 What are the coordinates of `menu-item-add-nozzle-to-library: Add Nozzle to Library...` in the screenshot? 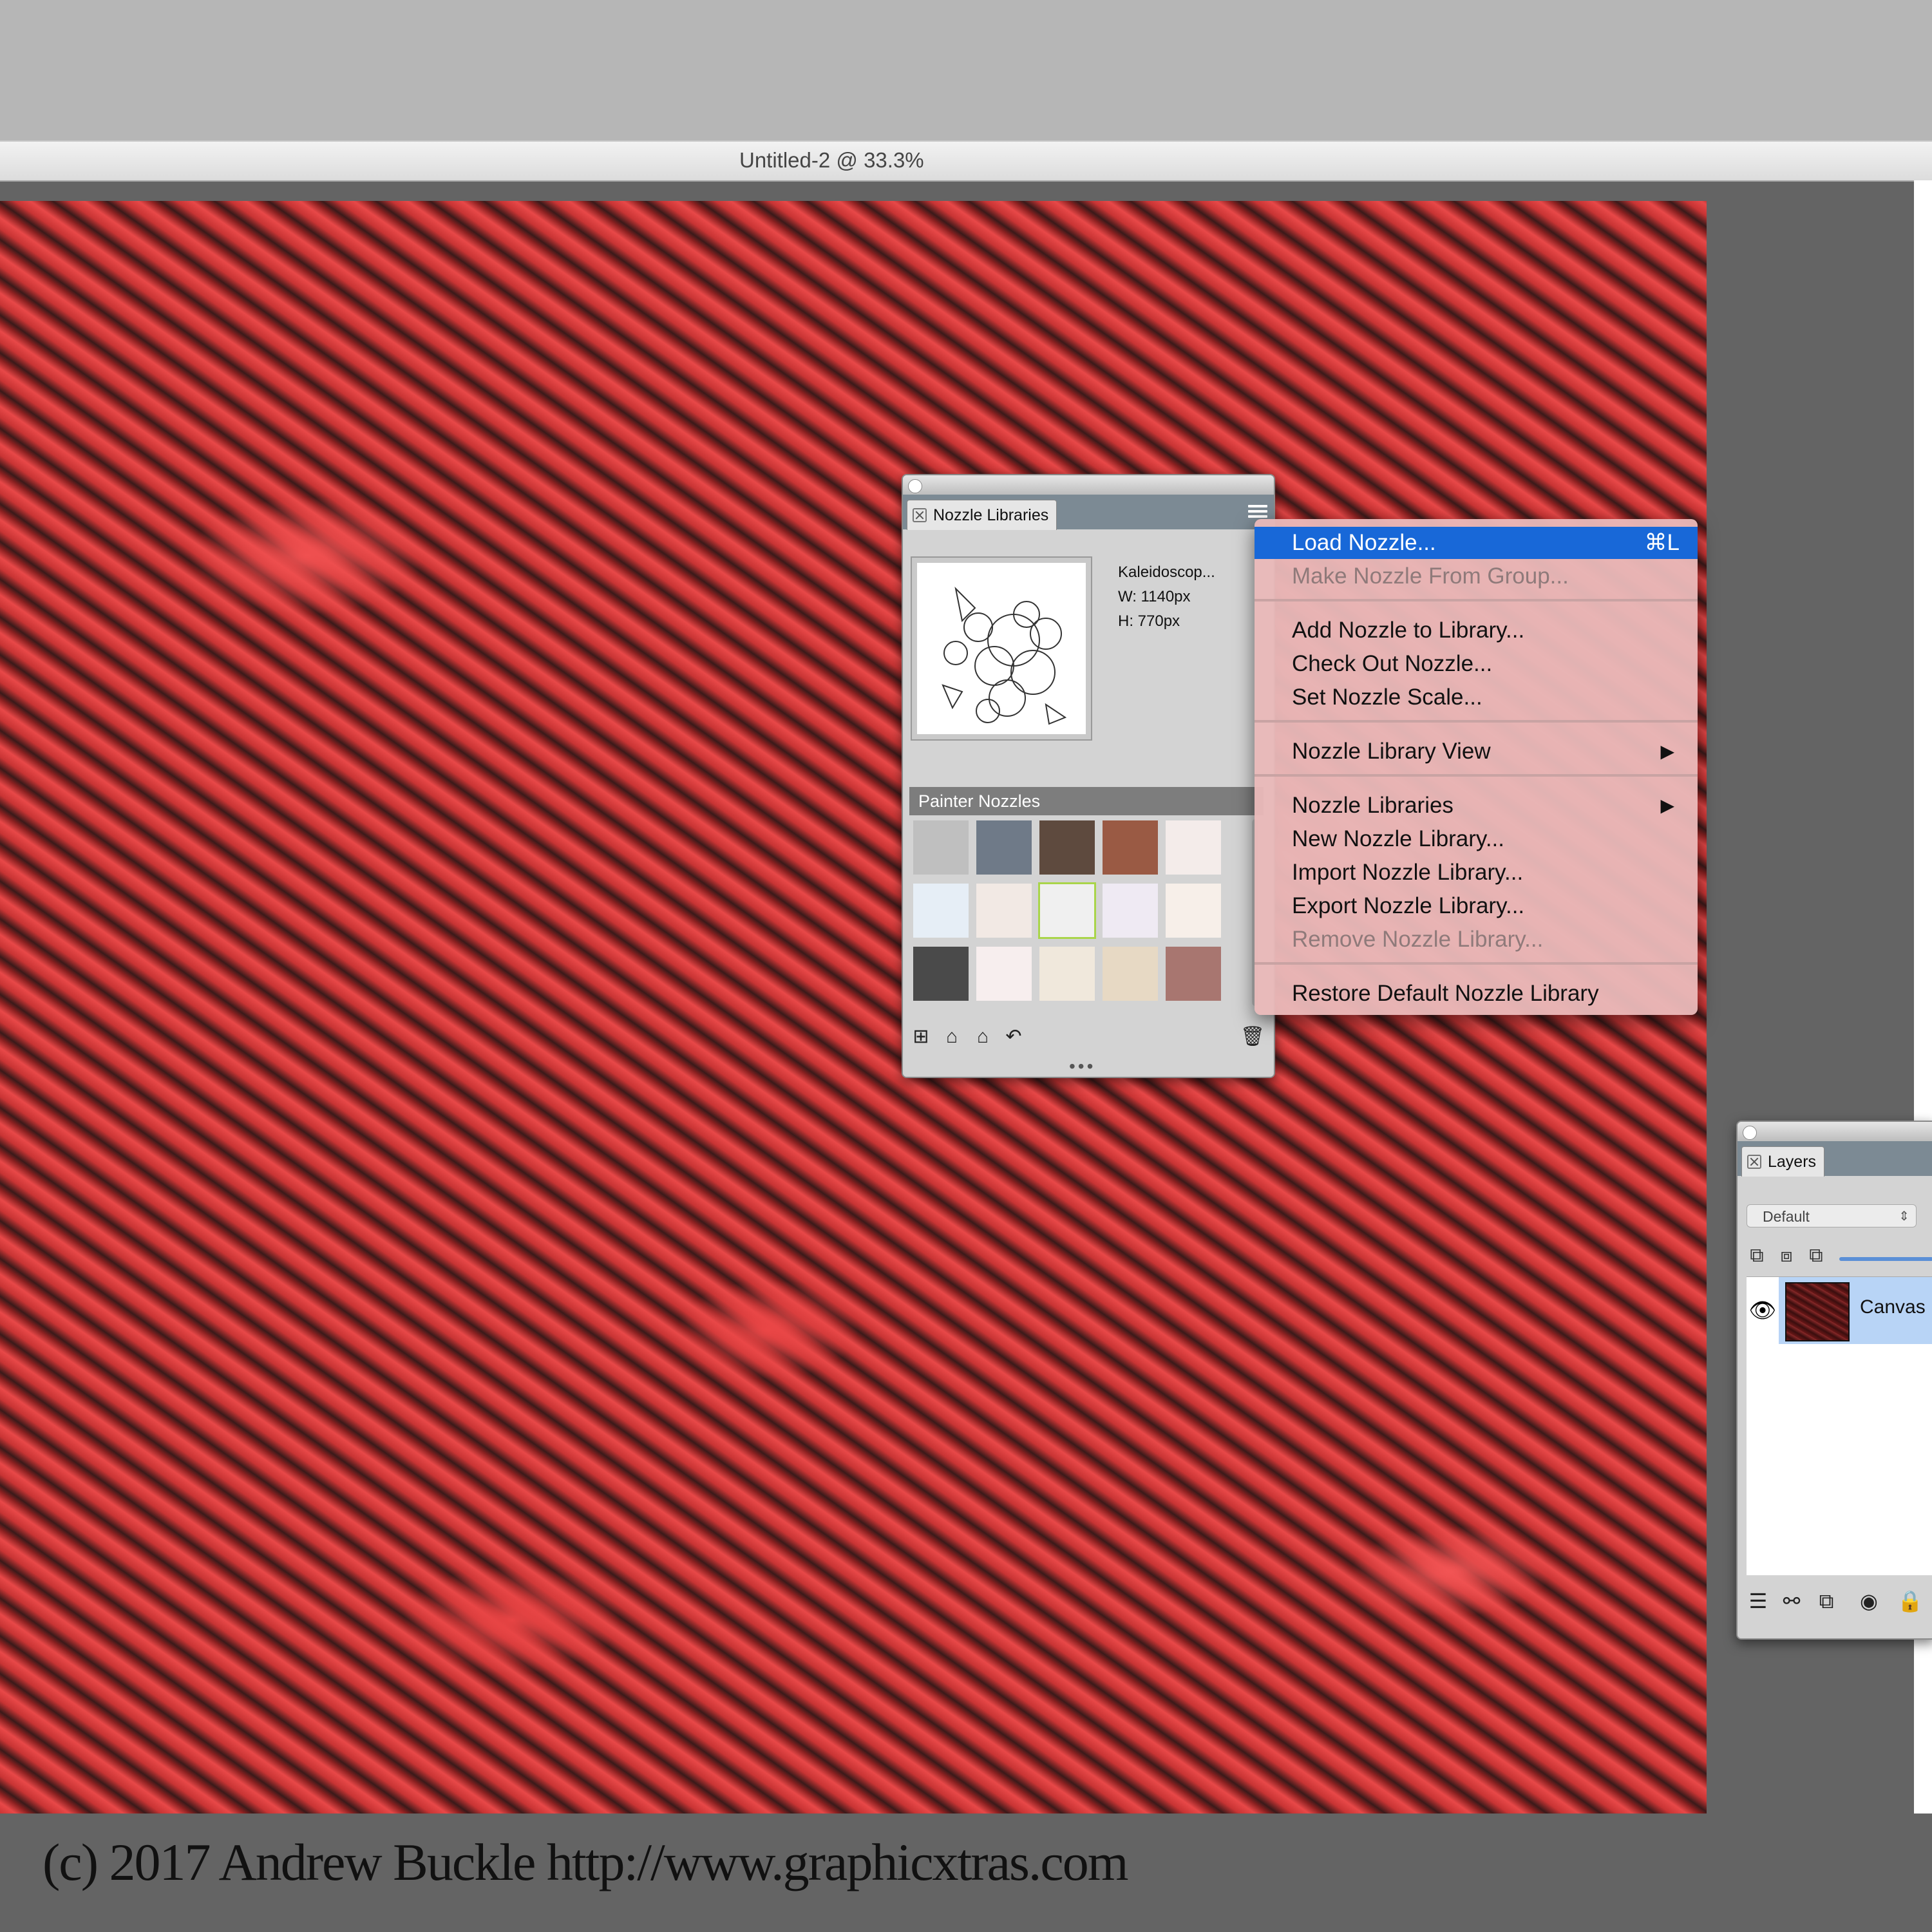 It's located at (1477, 630).